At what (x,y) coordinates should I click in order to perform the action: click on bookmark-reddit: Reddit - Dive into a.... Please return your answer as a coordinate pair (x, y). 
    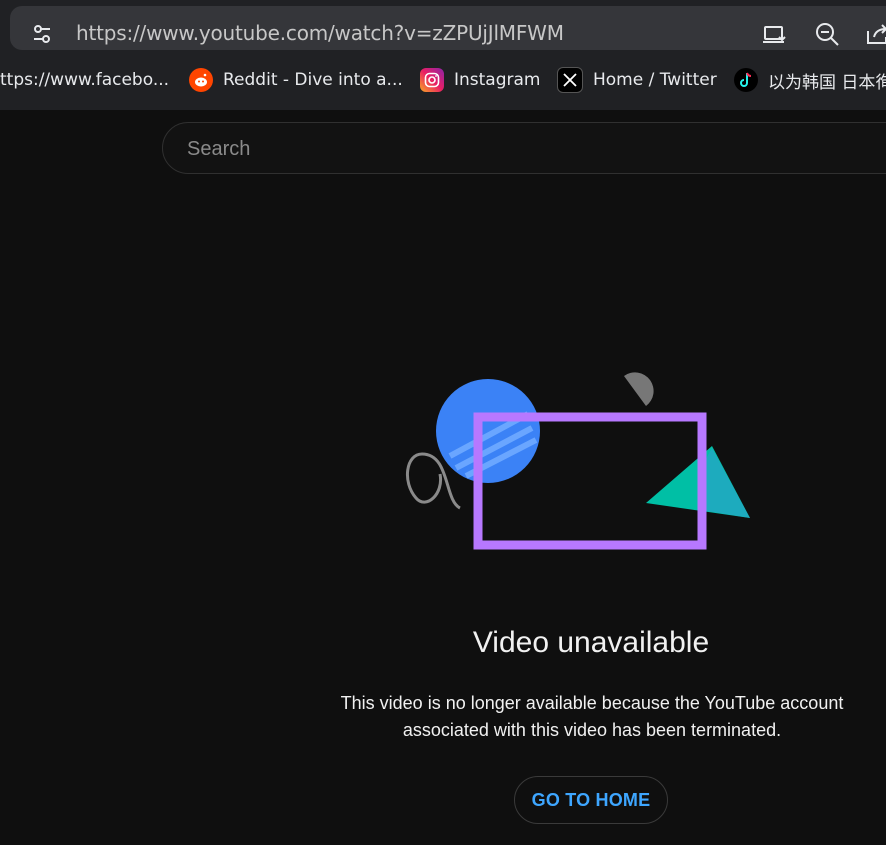
    Looking at the image, I should click on (296, 80).